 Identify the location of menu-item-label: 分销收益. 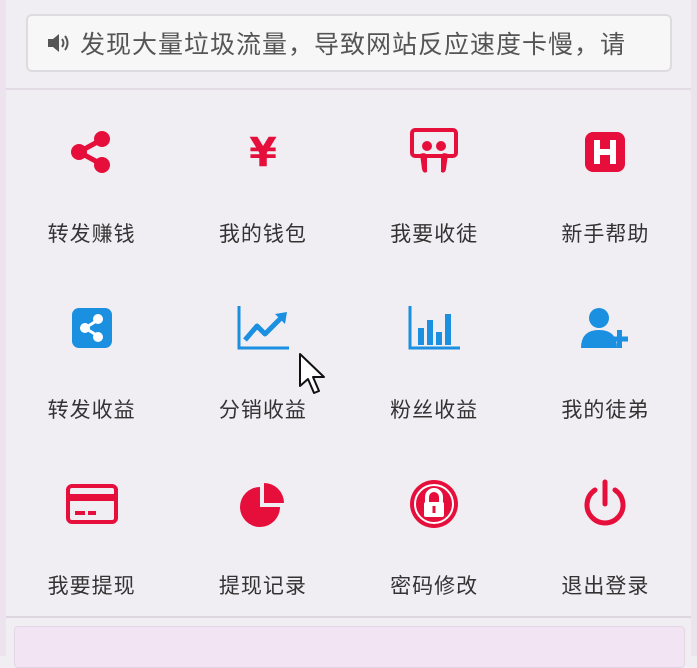
(262, 410).